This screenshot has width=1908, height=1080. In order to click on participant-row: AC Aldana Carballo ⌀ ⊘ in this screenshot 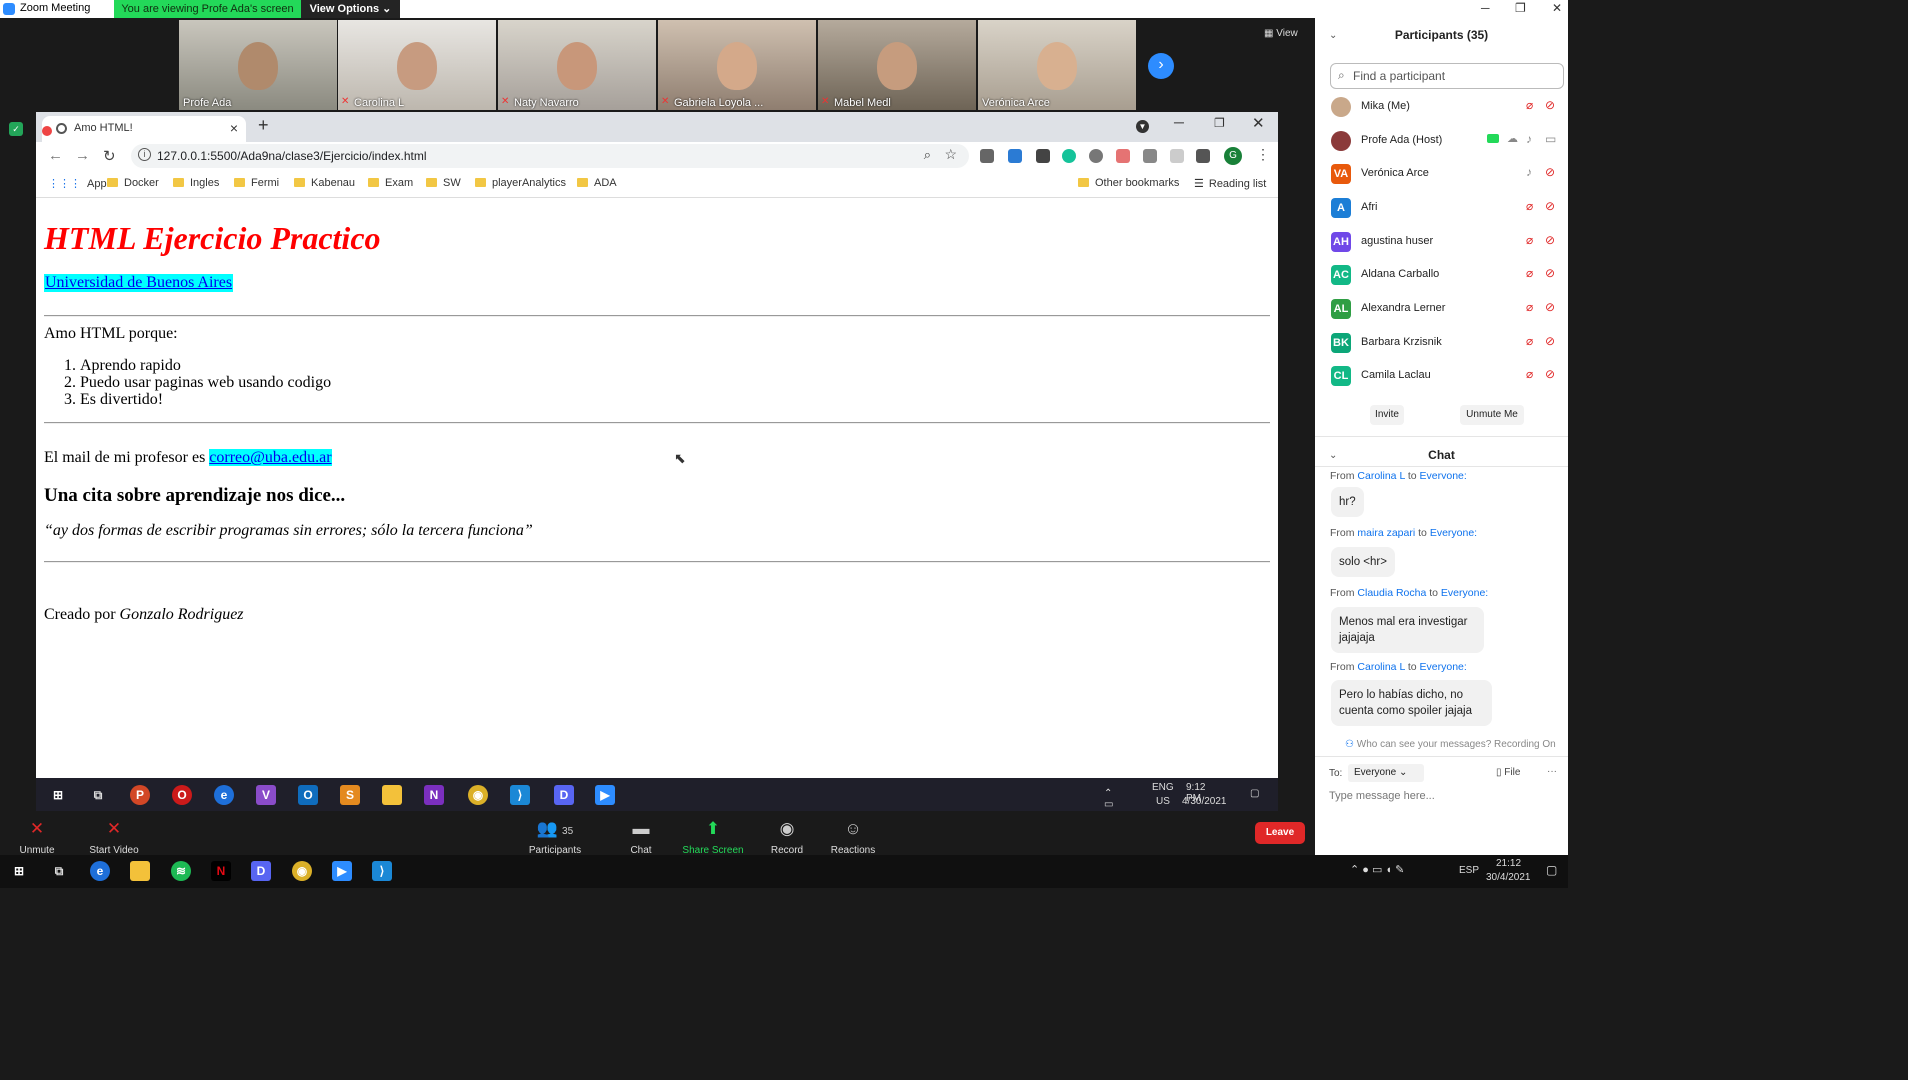, I will do `click(1441, 276)`.